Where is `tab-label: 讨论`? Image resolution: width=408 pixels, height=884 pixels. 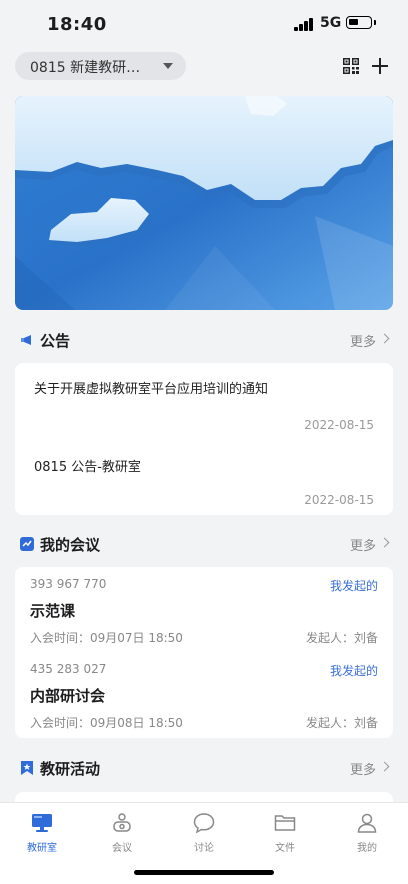 tab-label: 讨论 is located at coordinates (204, 848).